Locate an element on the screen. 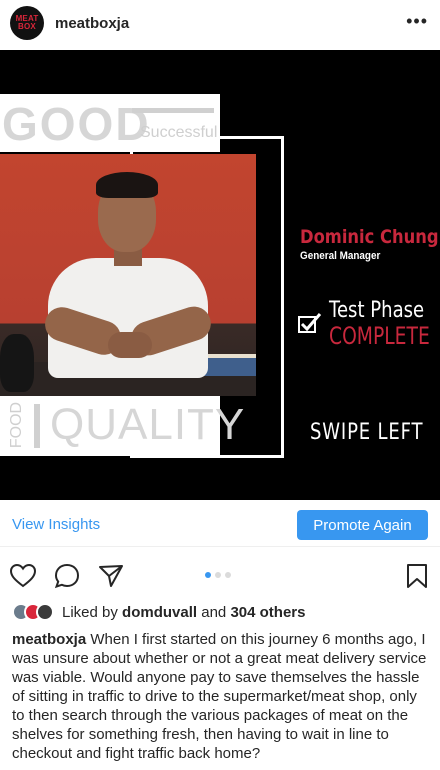 This screenshot has height=770, width=440. view-insights-link: View Insights is located at coordinates (56, 524).